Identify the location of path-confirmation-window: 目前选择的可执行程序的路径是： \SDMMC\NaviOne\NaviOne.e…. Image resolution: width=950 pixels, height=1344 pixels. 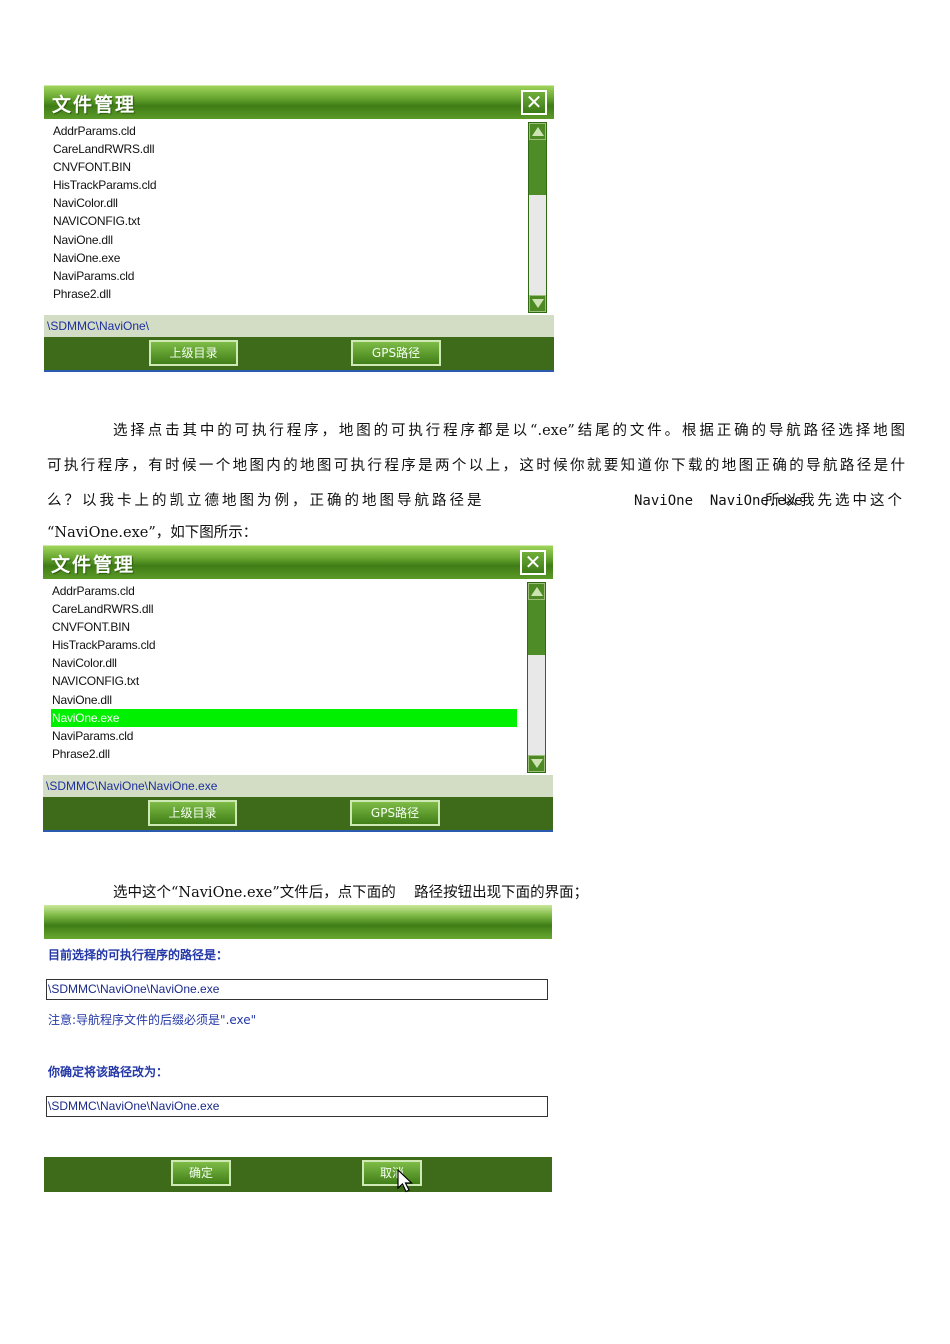
(298, 1049).